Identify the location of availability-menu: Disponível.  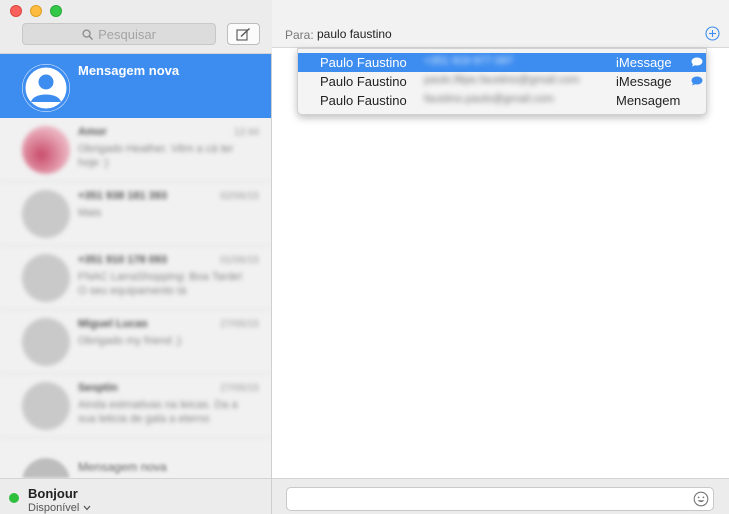
(59, 508).